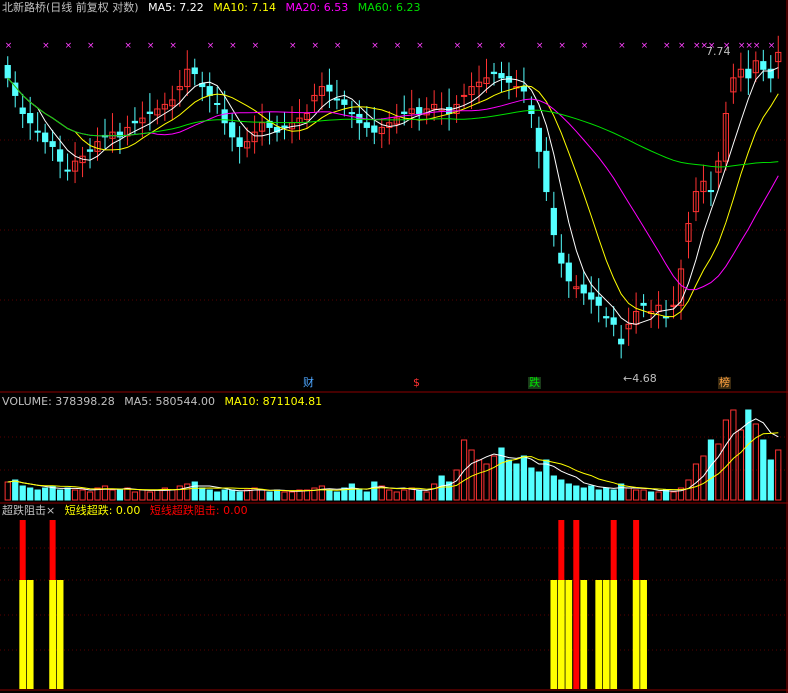 Image resolution: width=788 pixels, height=693 pixels. Describe the element at coordinates (58, 401) in the screenshot. I see `volume-label: VOLUME: 378398.28` at that location.